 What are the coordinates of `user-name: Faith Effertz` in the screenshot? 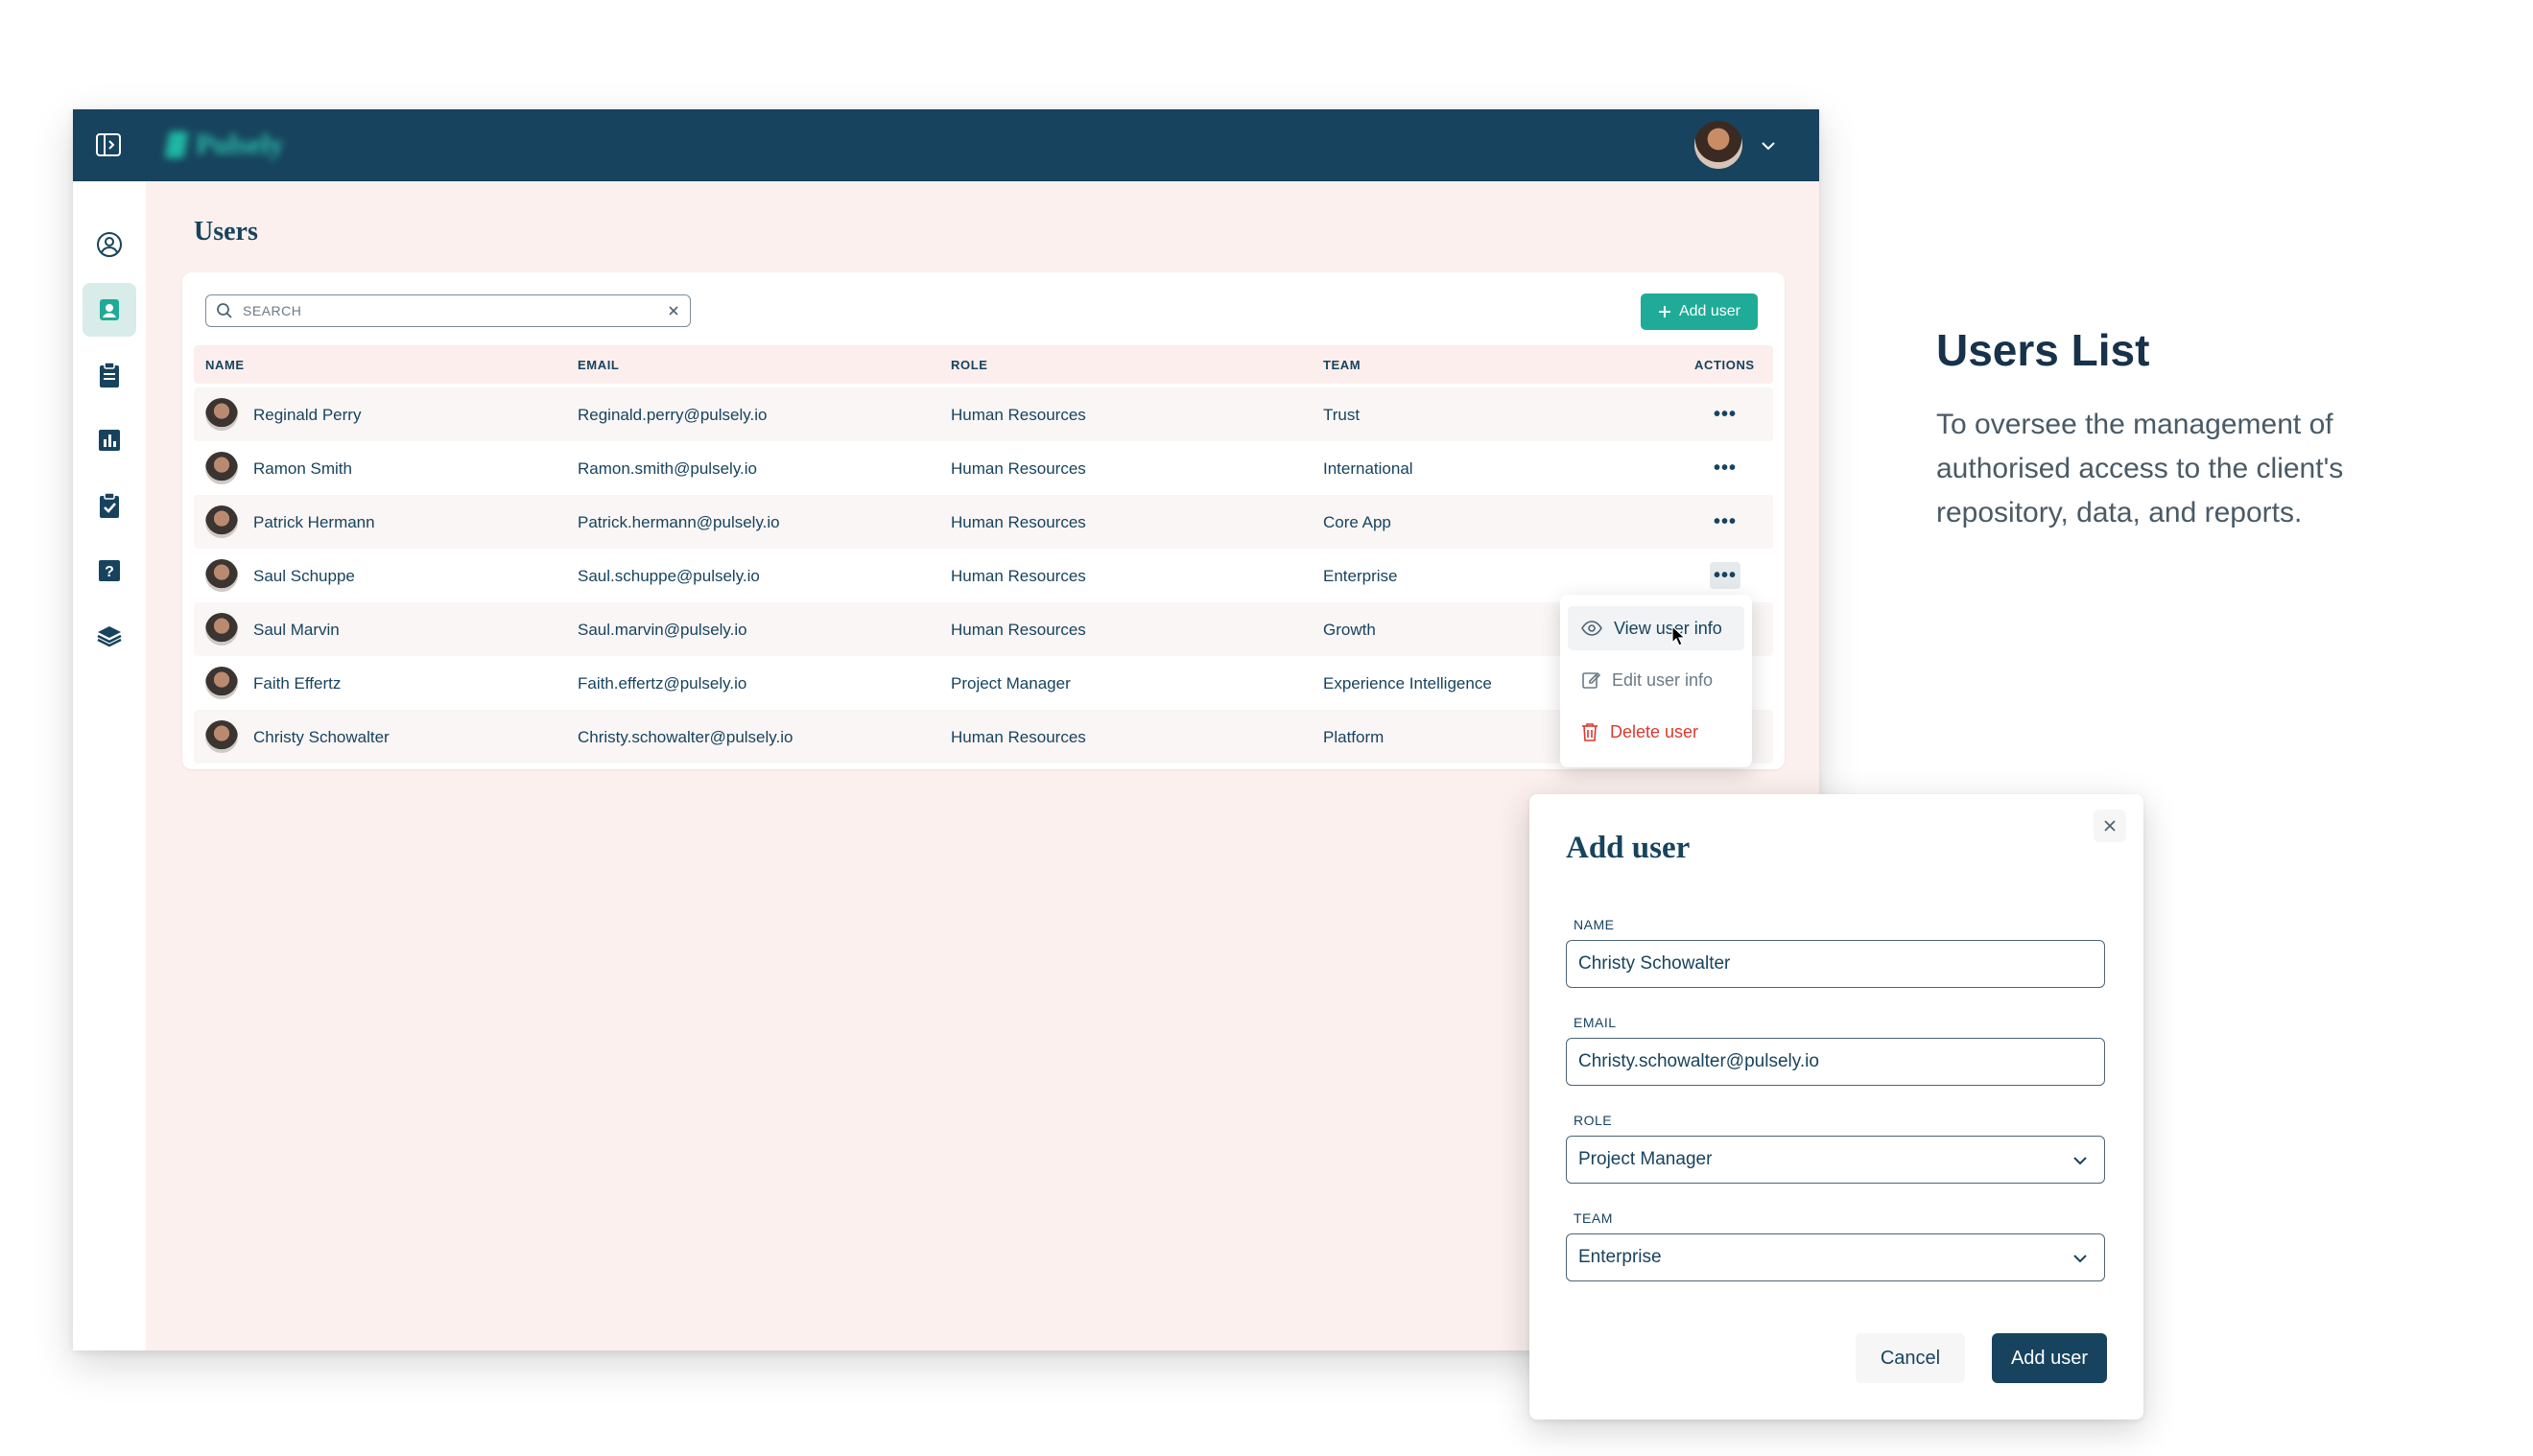 It's located at (297, 684).